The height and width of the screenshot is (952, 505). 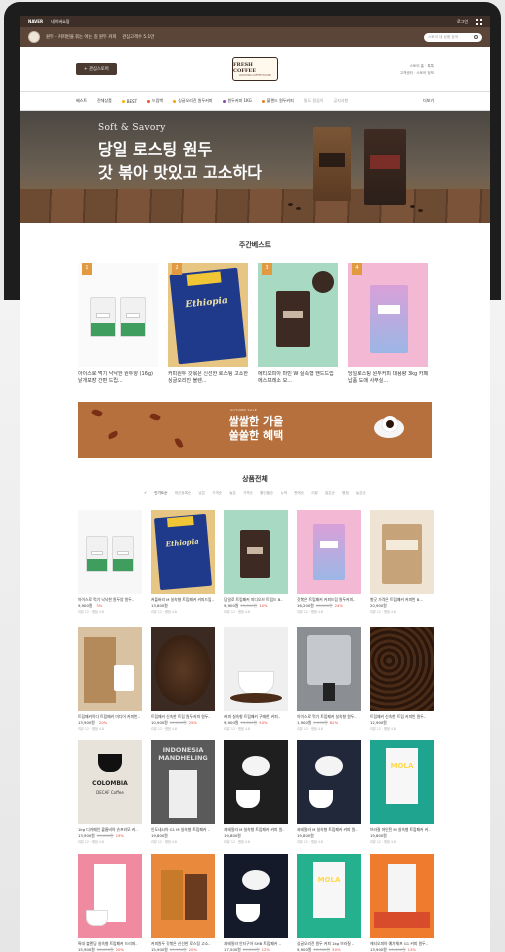 I want to click on product-name: 1kg 디카페인 콜롬비아 슈프리모 커.., so click(x=110, y=829).